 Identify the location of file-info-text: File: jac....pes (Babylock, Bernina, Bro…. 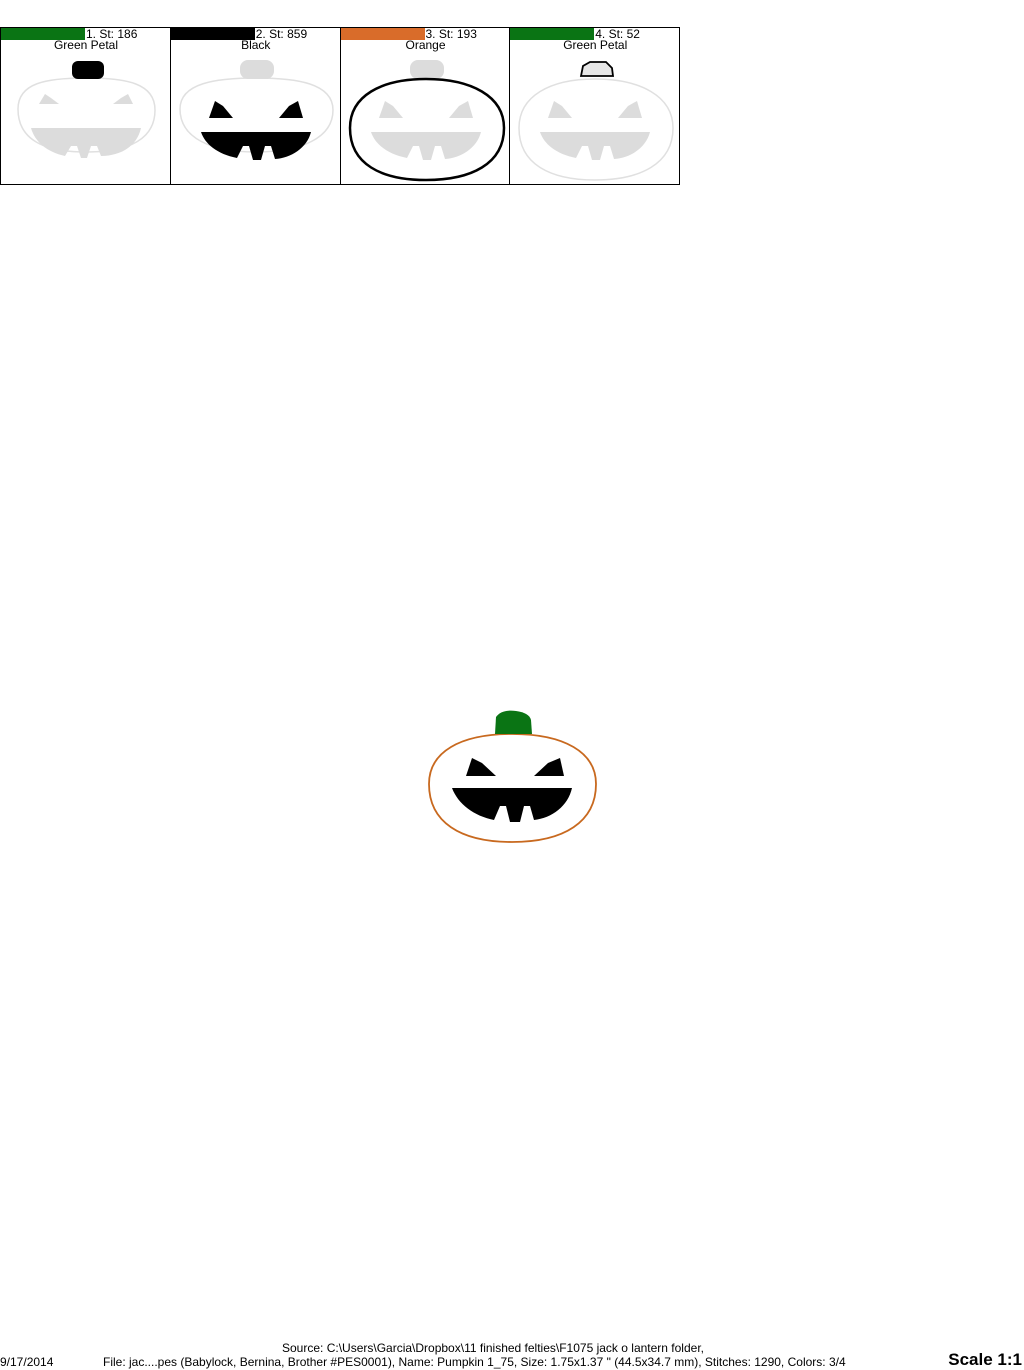
(474, 1362).